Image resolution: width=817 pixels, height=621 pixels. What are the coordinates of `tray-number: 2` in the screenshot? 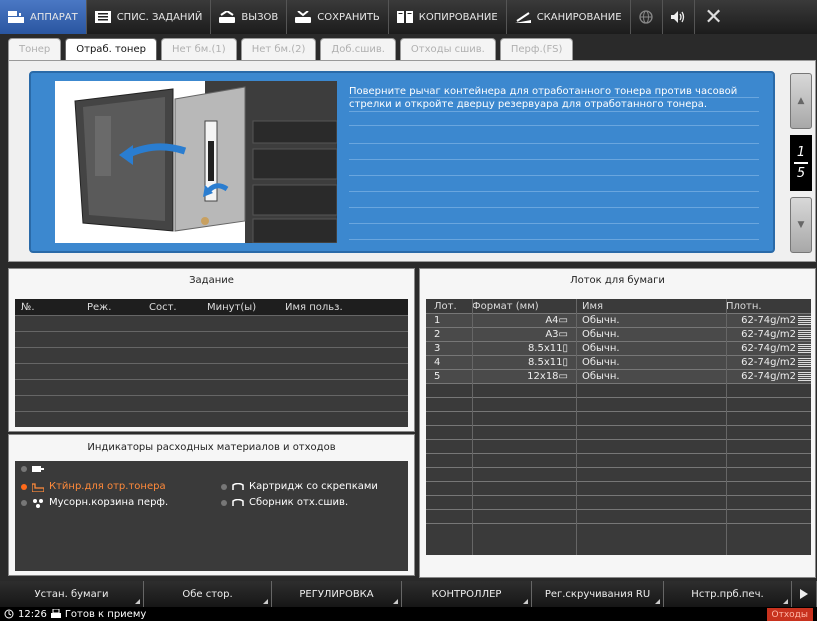 It's located at (437, 334).